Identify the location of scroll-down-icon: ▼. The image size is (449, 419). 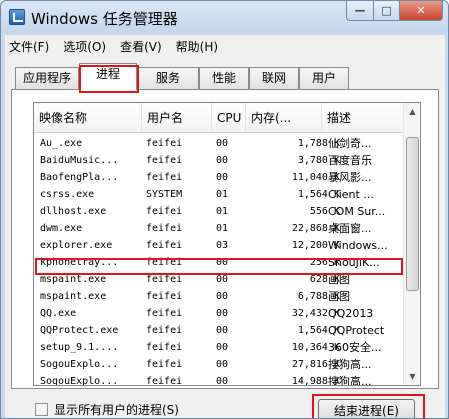
(412, 376).